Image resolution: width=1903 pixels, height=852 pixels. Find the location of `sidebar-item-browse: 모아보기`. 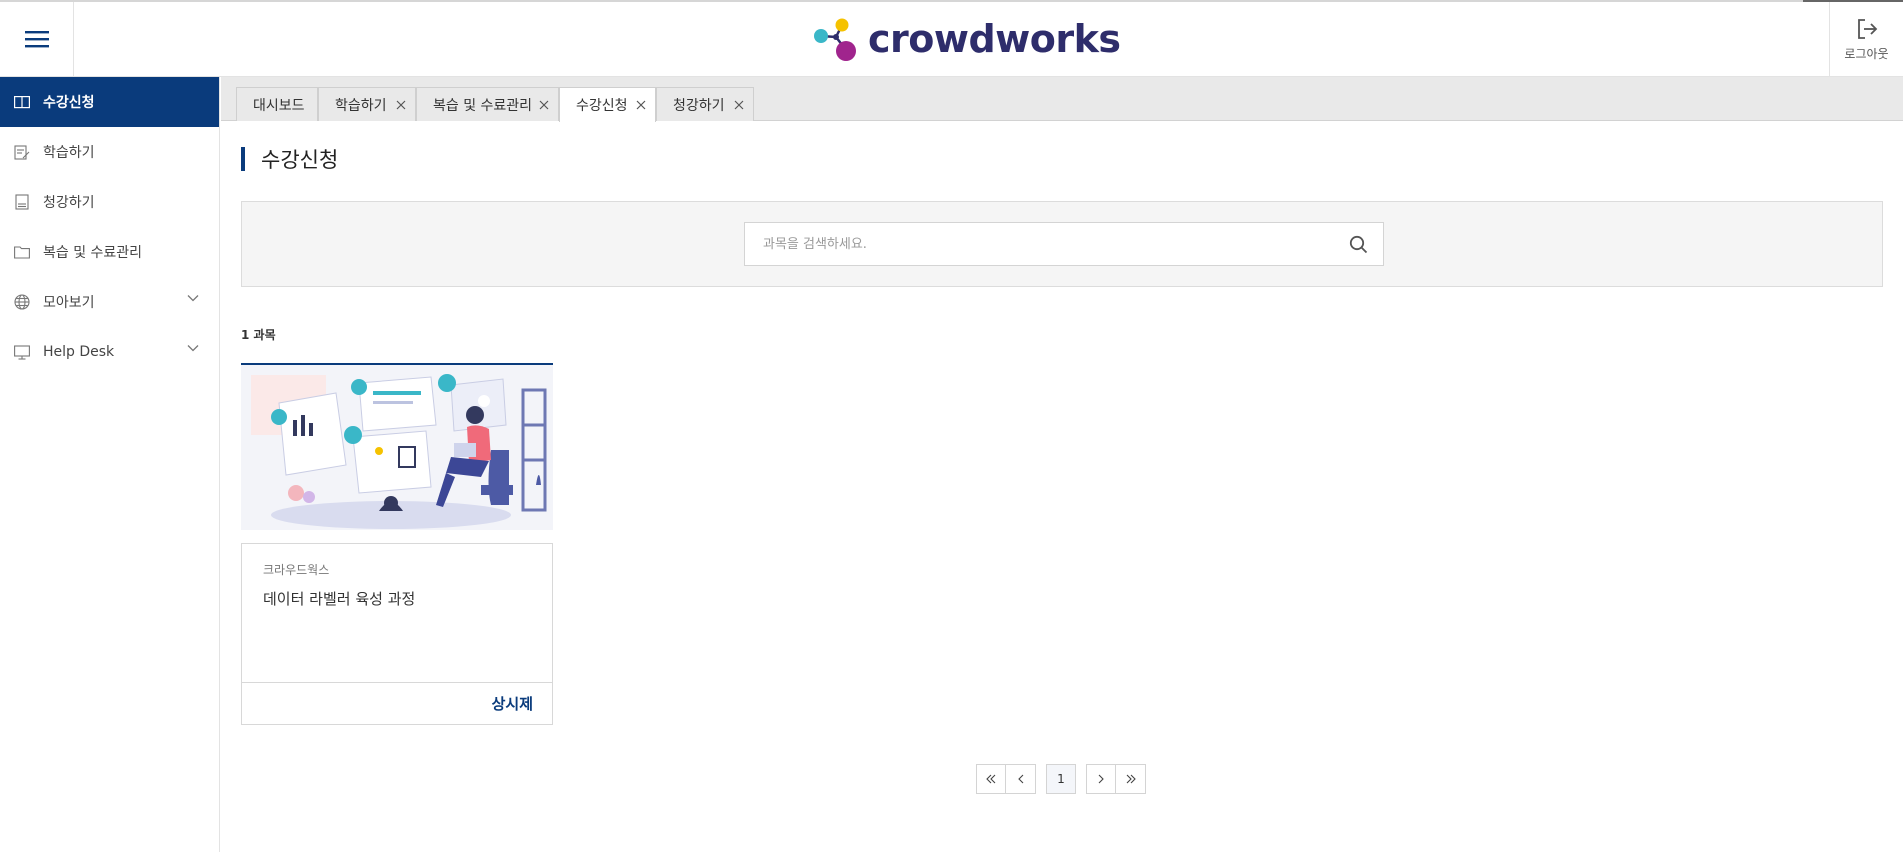

sidebar-item-browse: 모아보기 is located at coordinates (109, 302).